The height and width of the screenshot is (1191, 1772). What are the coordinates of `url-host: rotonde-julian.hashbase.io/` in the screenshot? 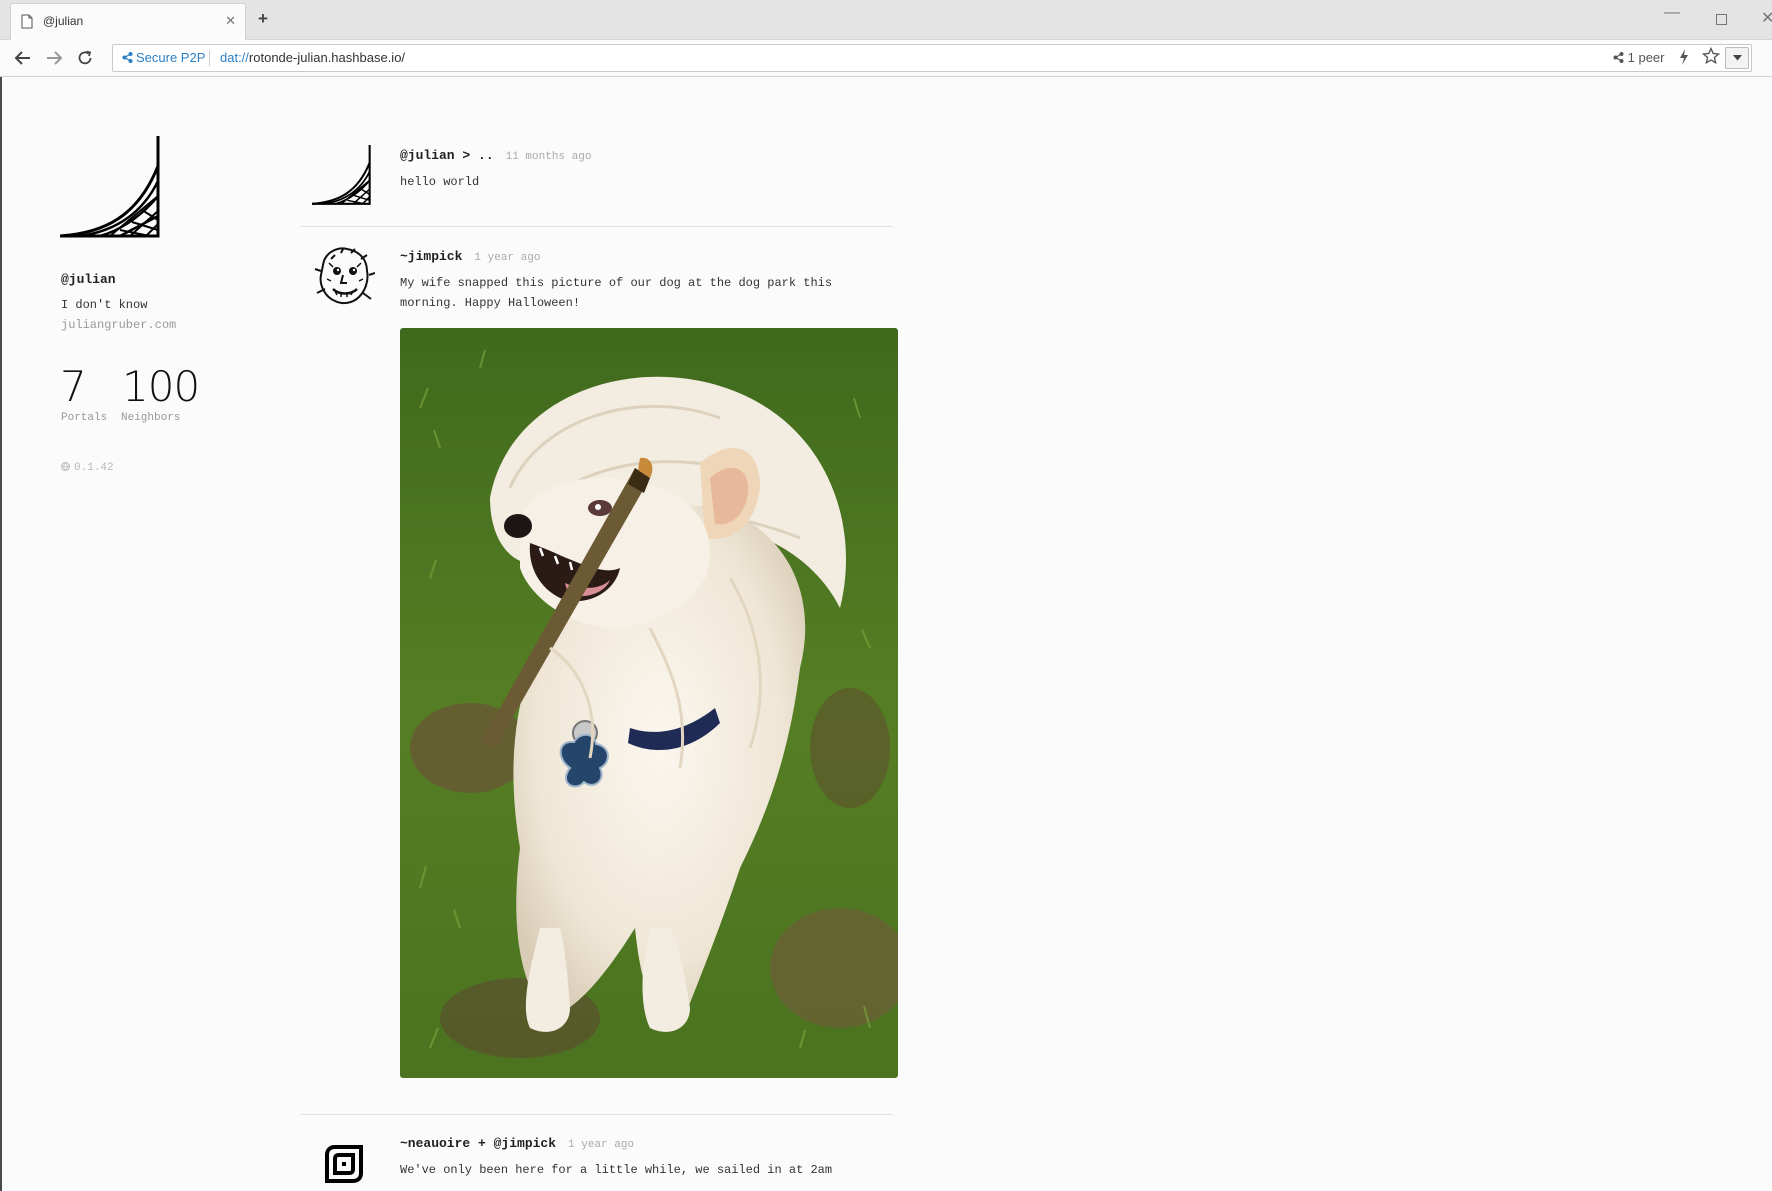 It's located at (327, 57).